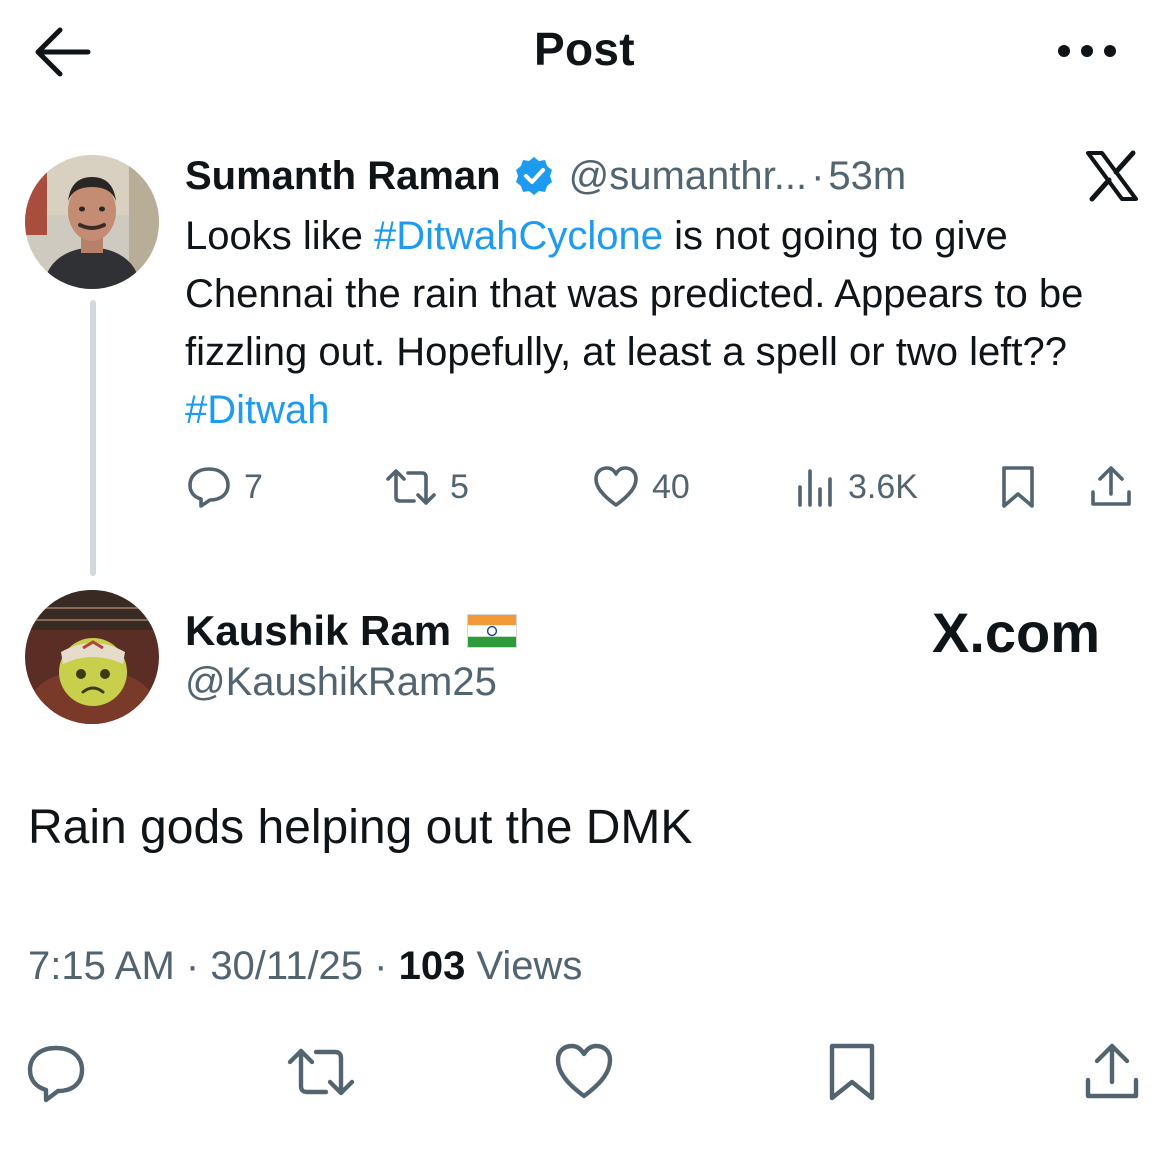 The width and height of the screenshot is (1169, 1156). Describe the element at coordinates (286, 966) in the screenshot. I see `post-date: 30/11/25` at that location.